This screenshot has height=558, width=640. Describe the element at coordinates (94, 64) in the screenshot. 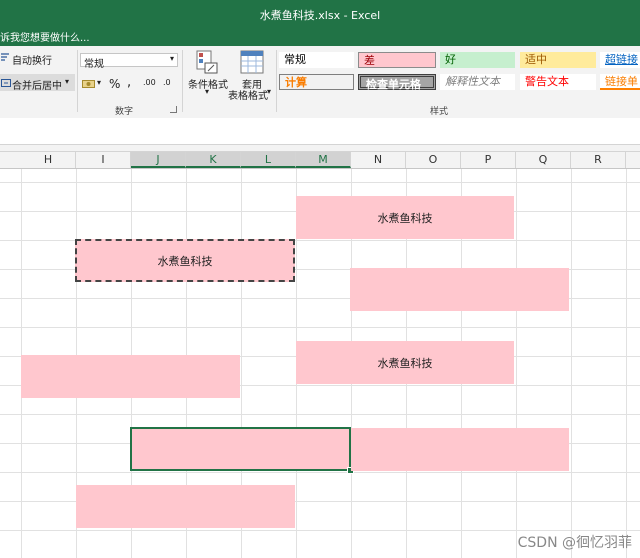

I see `number-format-value: 常规` at that location.